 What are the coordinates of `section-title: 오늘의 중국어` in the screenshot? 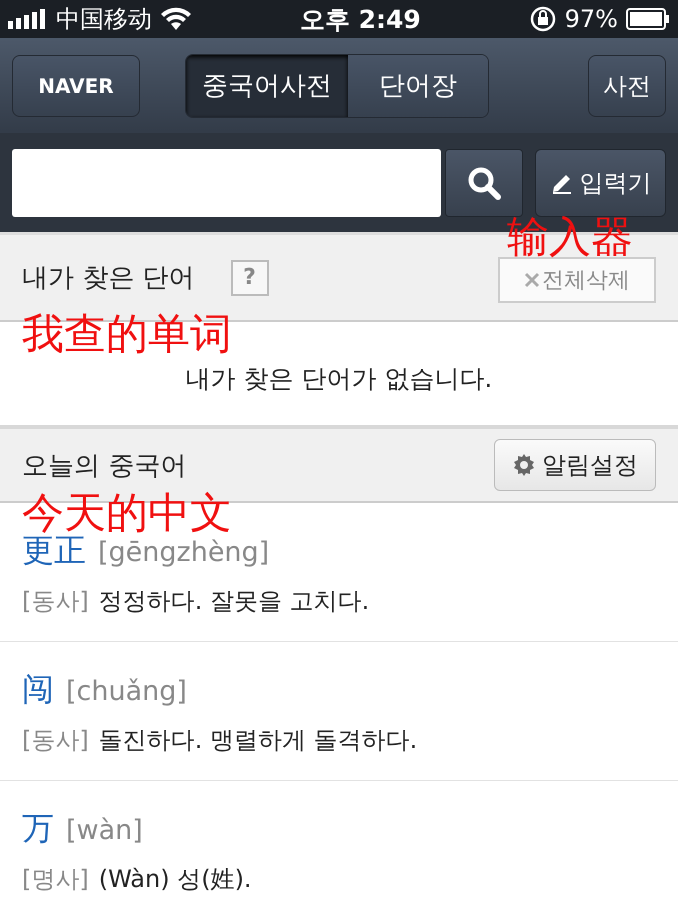 It's located at (104, 466).